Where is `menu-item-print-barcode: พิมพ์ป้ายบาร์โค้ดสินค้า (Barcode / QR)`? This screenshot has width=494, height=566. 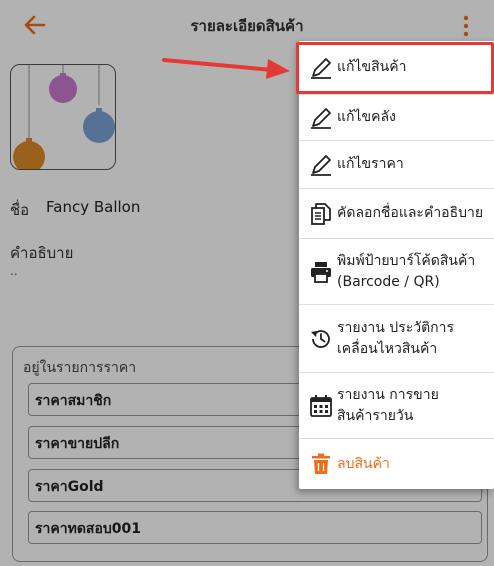
menu-item-print-barcode: พิมพ์ป้ายบาร์โค้ดสินค้า (Barcode / QR) is located at coordinates (396, 272).